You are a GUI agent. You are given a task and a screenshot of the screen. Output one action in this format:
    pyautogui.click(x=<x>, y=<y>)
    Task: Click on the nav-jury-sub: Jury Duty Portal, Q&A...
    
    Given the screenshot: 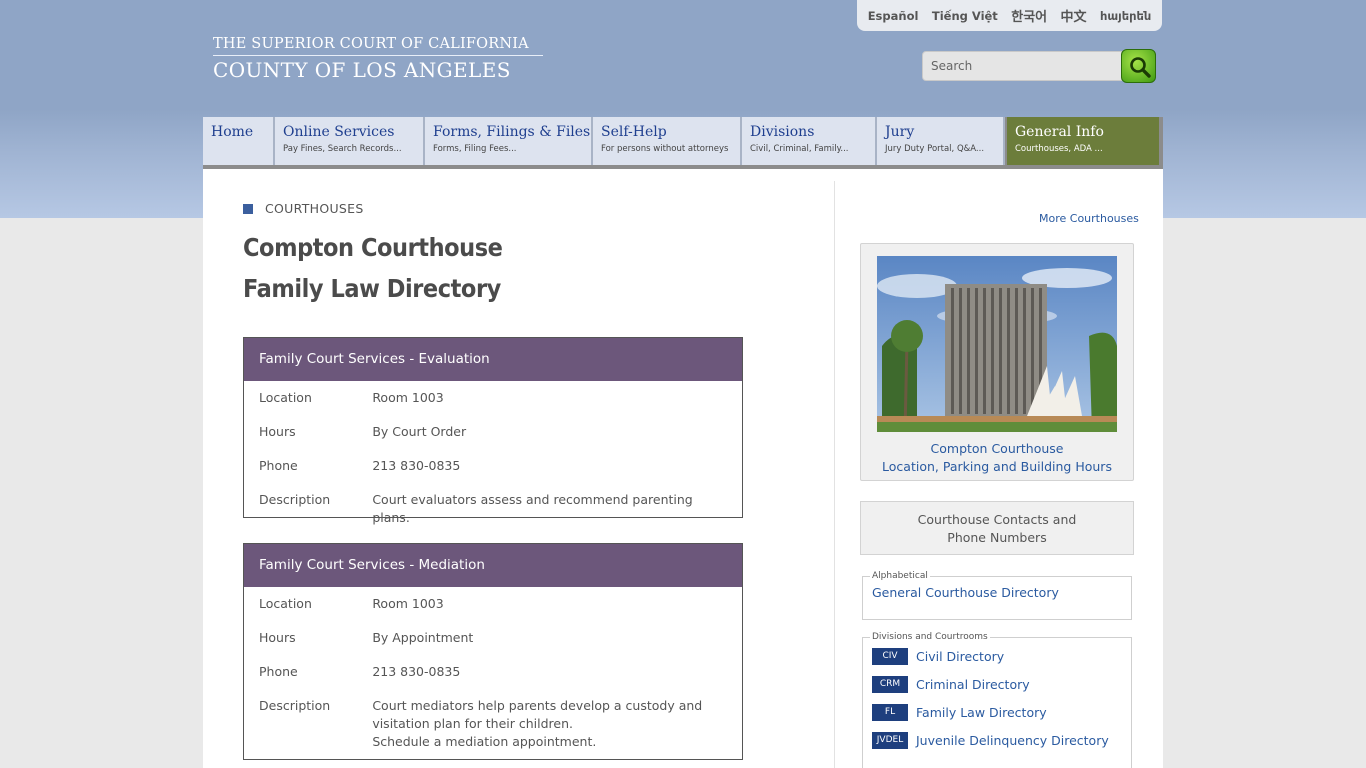 What is the action you would take?
    pyautogui.click(x=935, y=149)
    